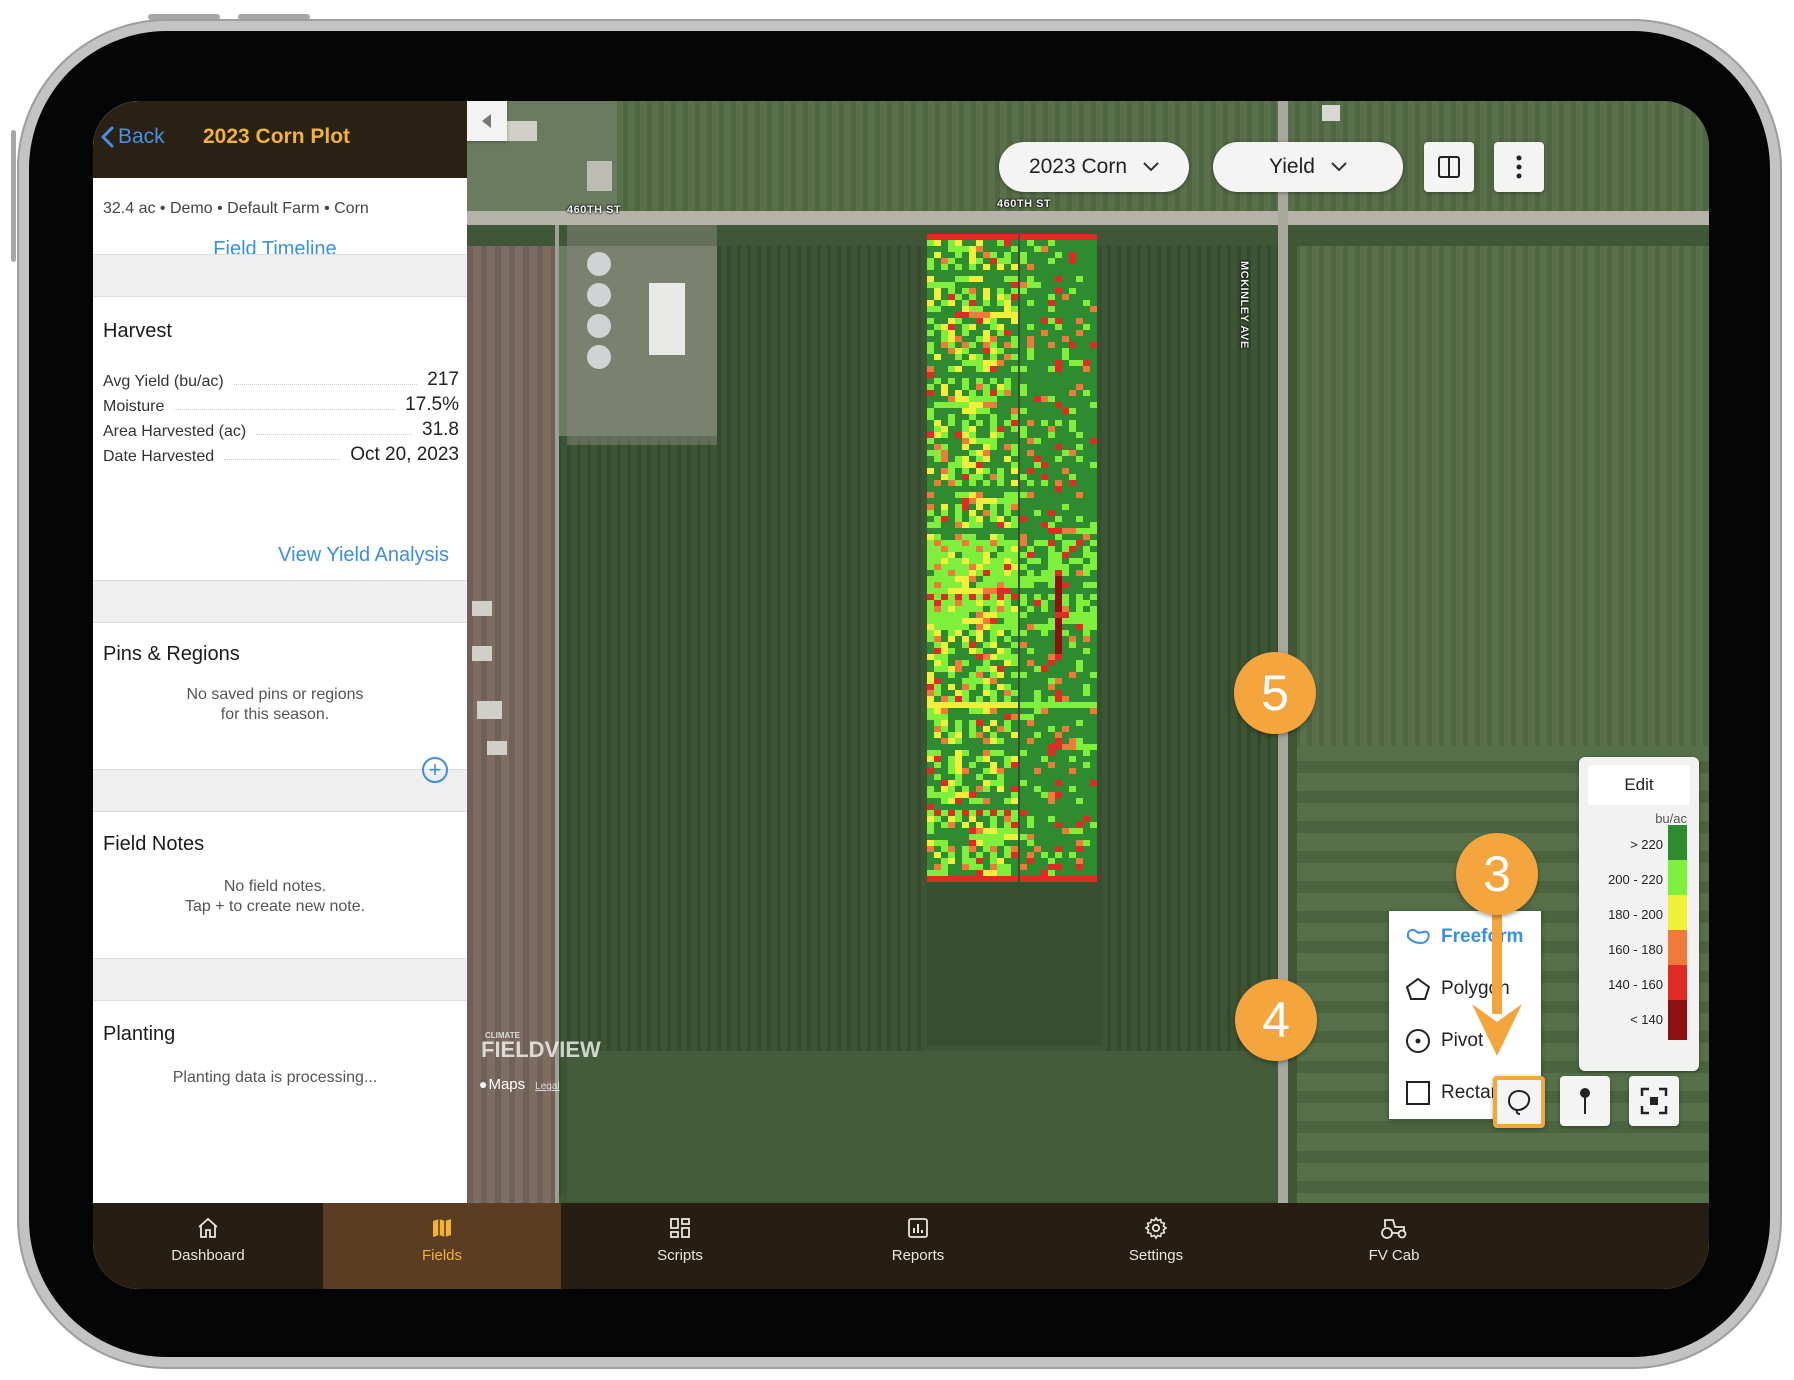  Describe the element at coordinates (918, 1246) in the screenshot. I see `tab-reports: Reports` at that location.